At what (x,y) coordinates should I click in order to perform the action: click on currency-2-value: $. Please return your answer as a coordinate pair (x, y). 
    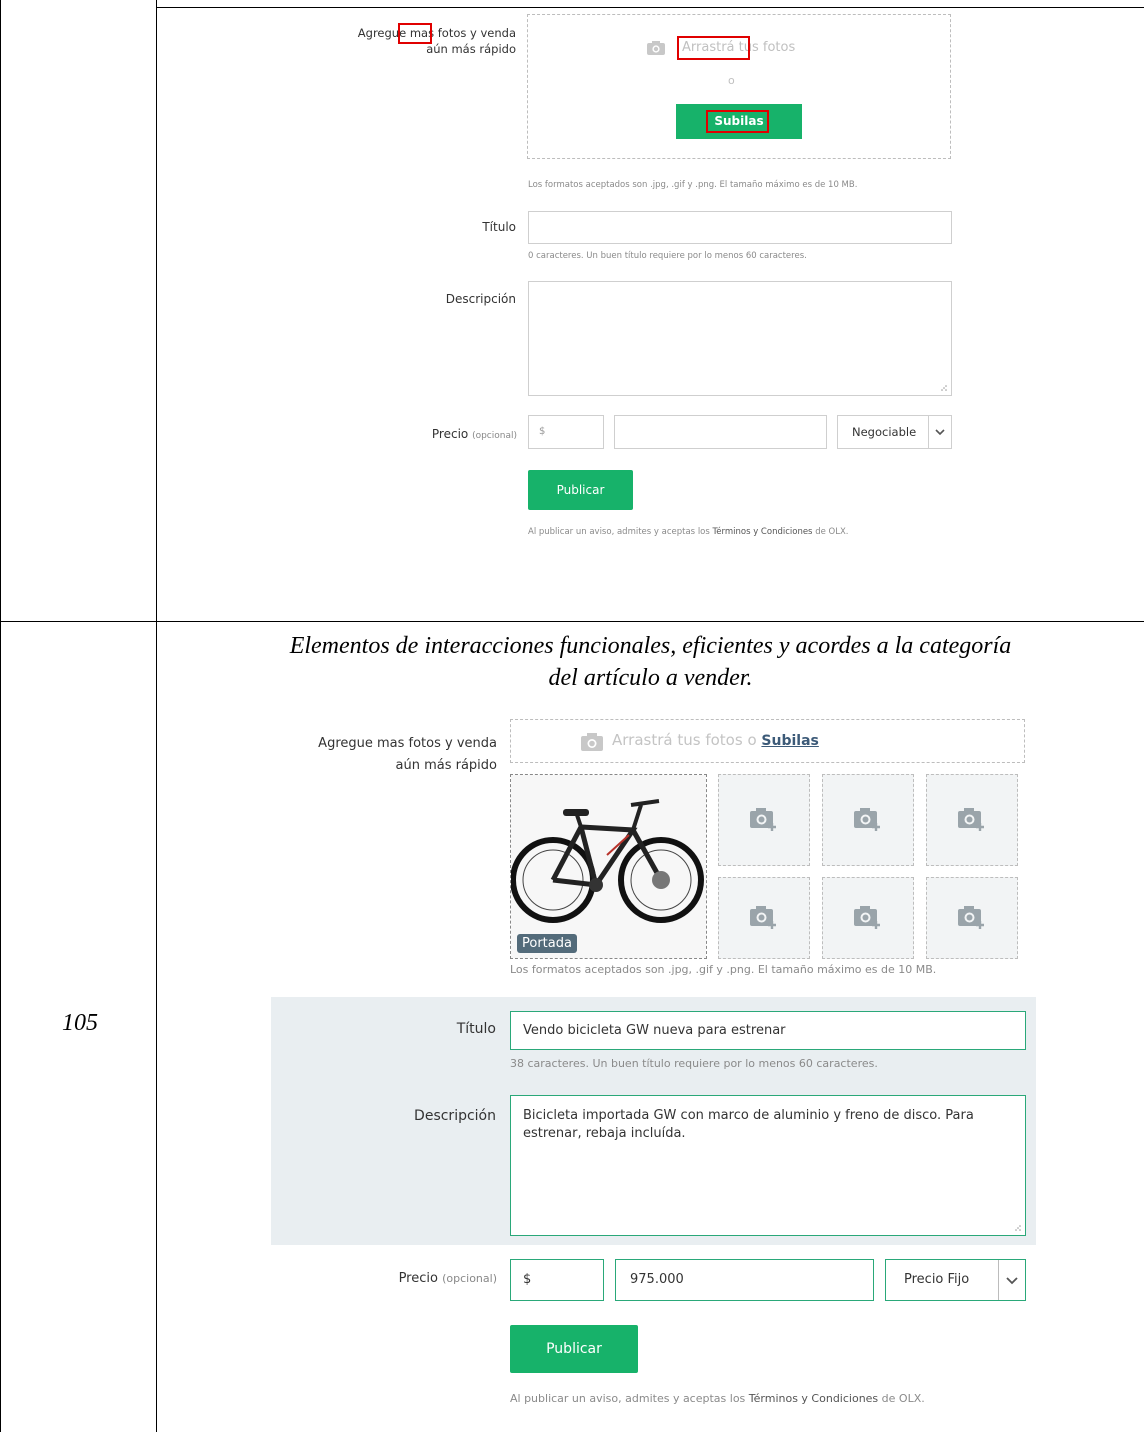
    Looking at the image, I should click on (527, 1279).